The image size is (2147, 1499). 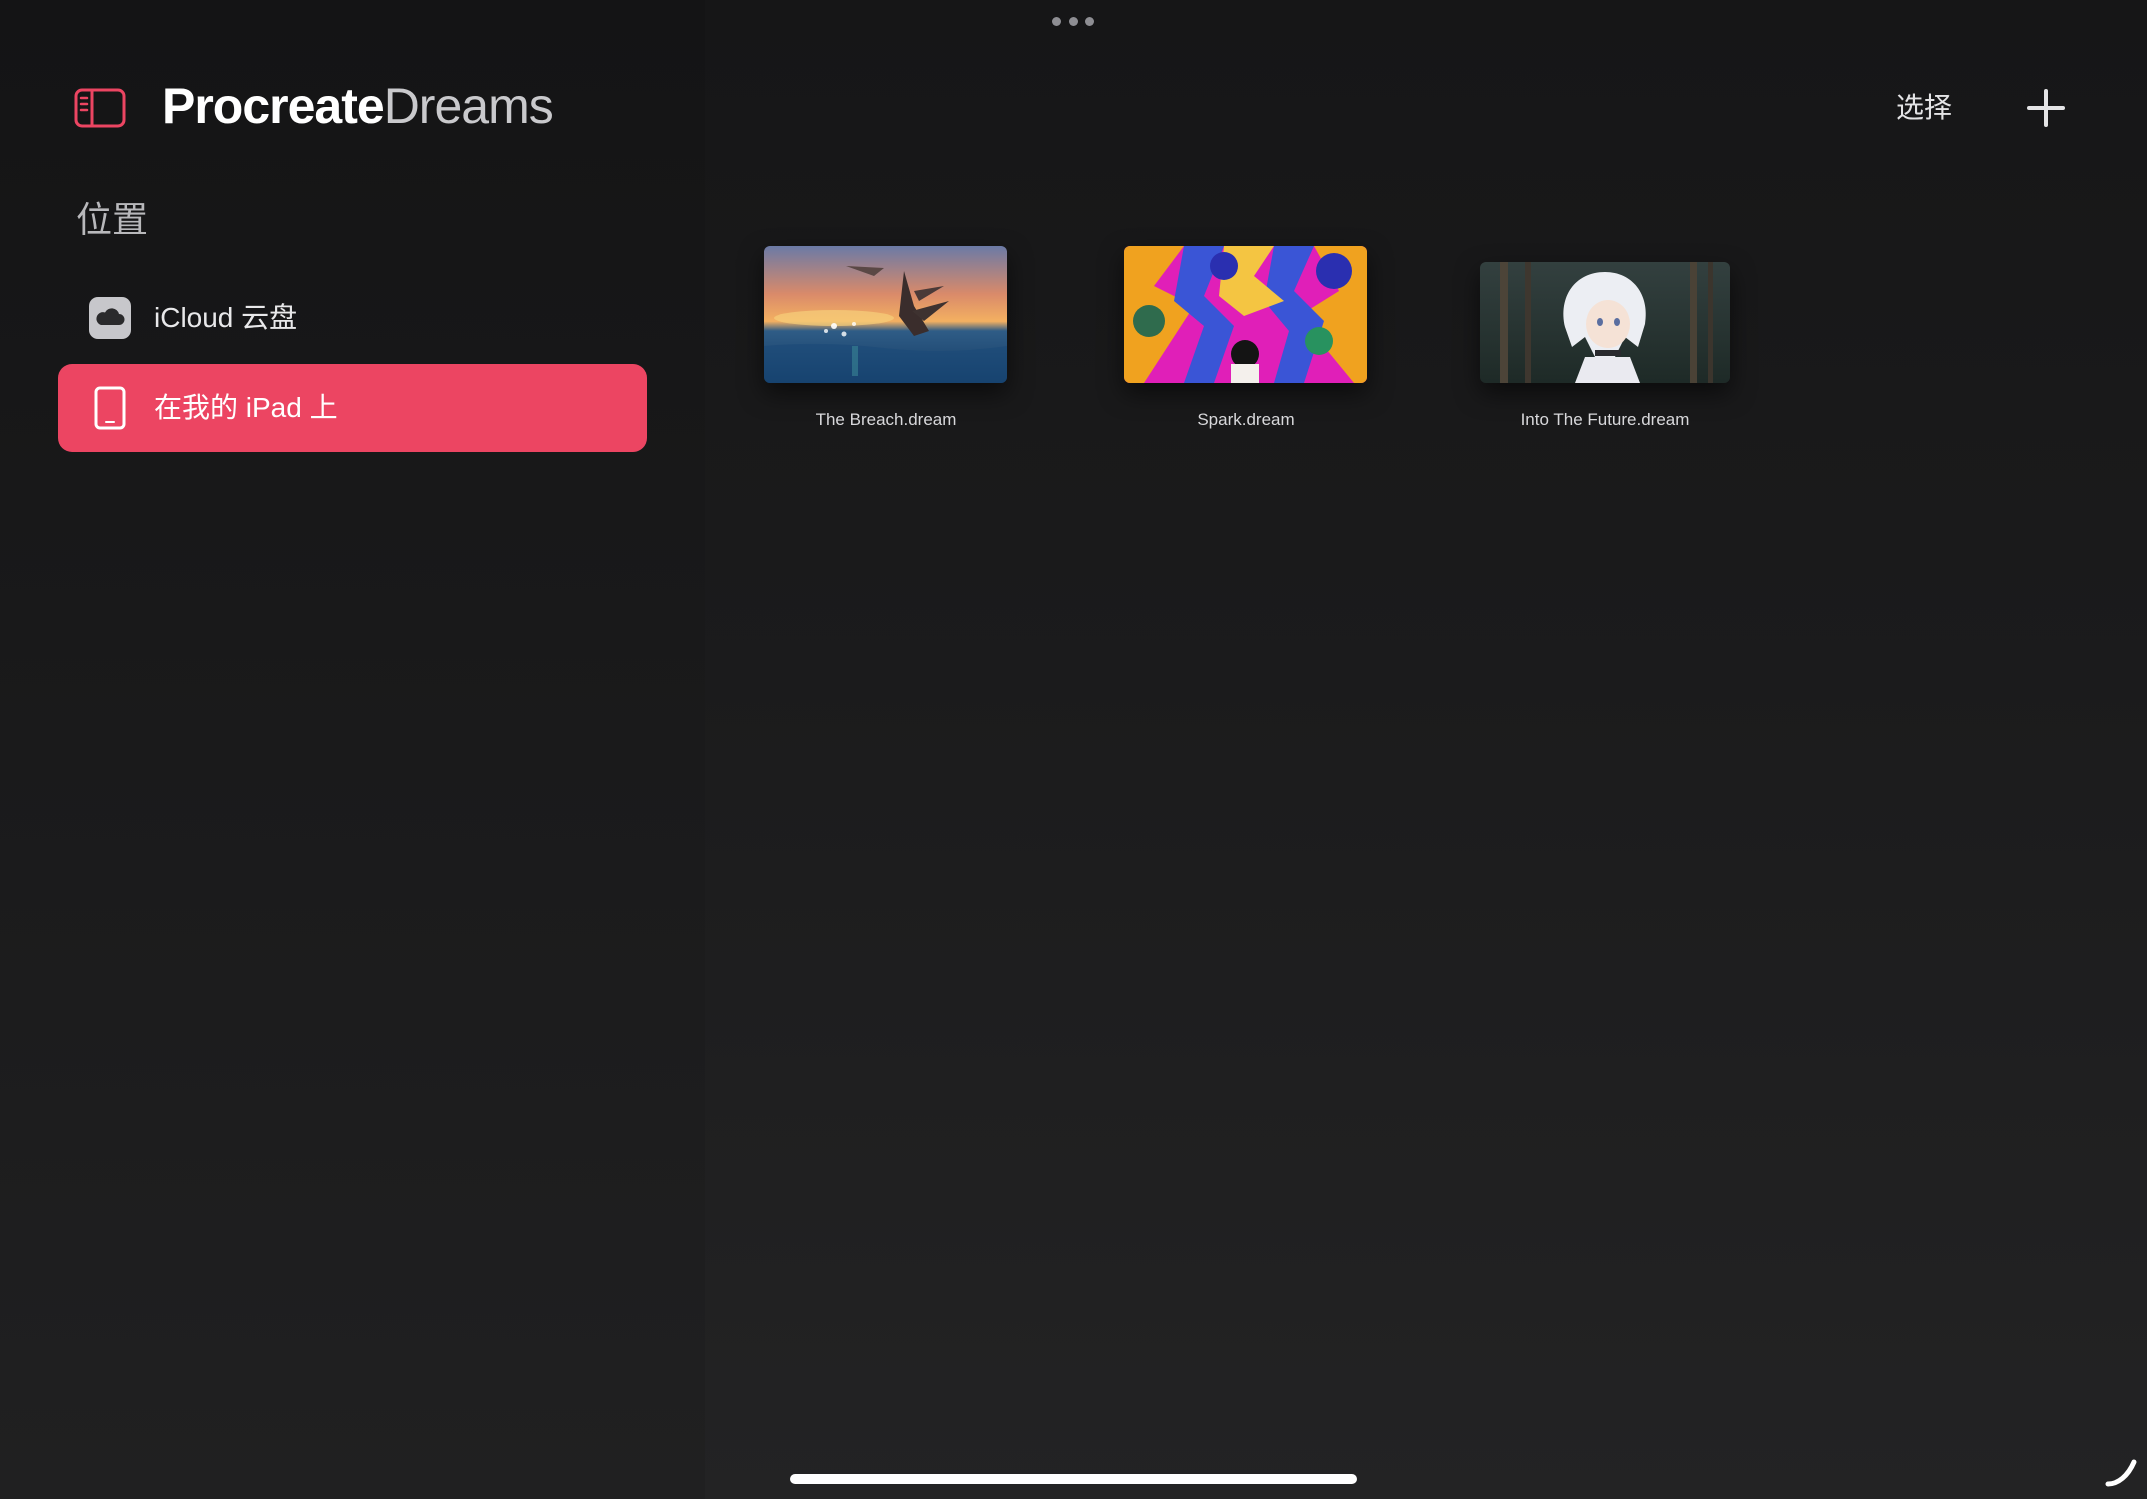 I want to click on brand-name-bold: Procreate, so click(x=273, y=106).